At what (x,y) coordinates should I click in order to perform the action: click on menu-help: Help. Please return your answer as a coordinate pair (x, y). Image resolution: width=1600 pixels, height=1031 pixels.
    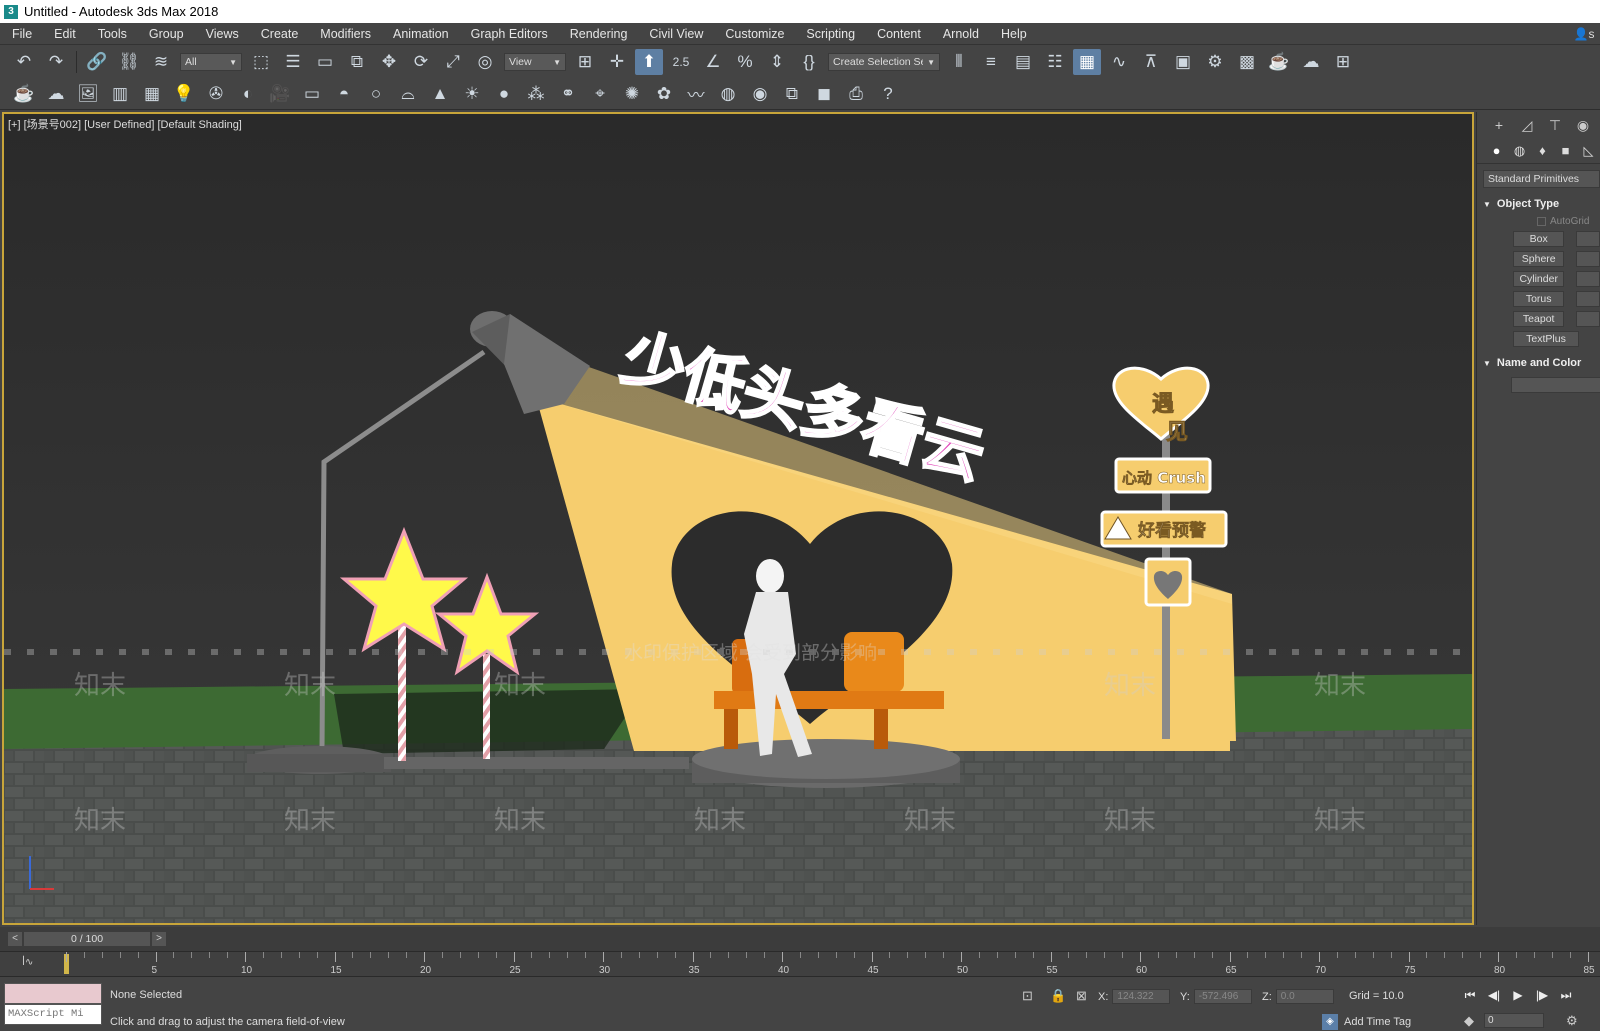
    Looking at the image, I should click on (1013, 34).